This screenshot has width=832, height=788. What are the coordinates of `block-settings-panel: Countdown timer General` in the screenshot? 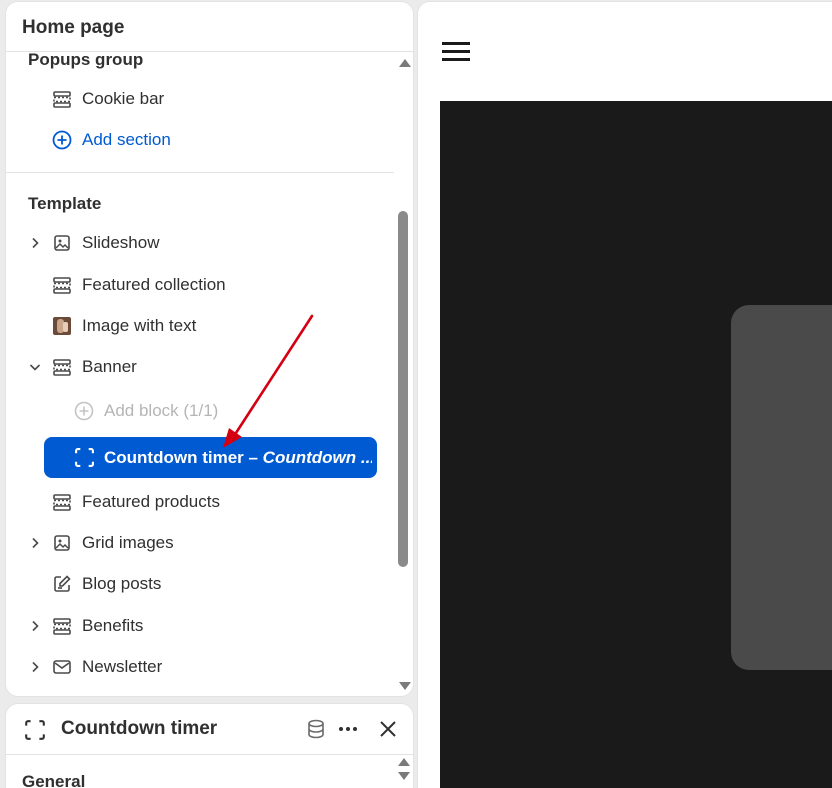 It's located at (209, 746).